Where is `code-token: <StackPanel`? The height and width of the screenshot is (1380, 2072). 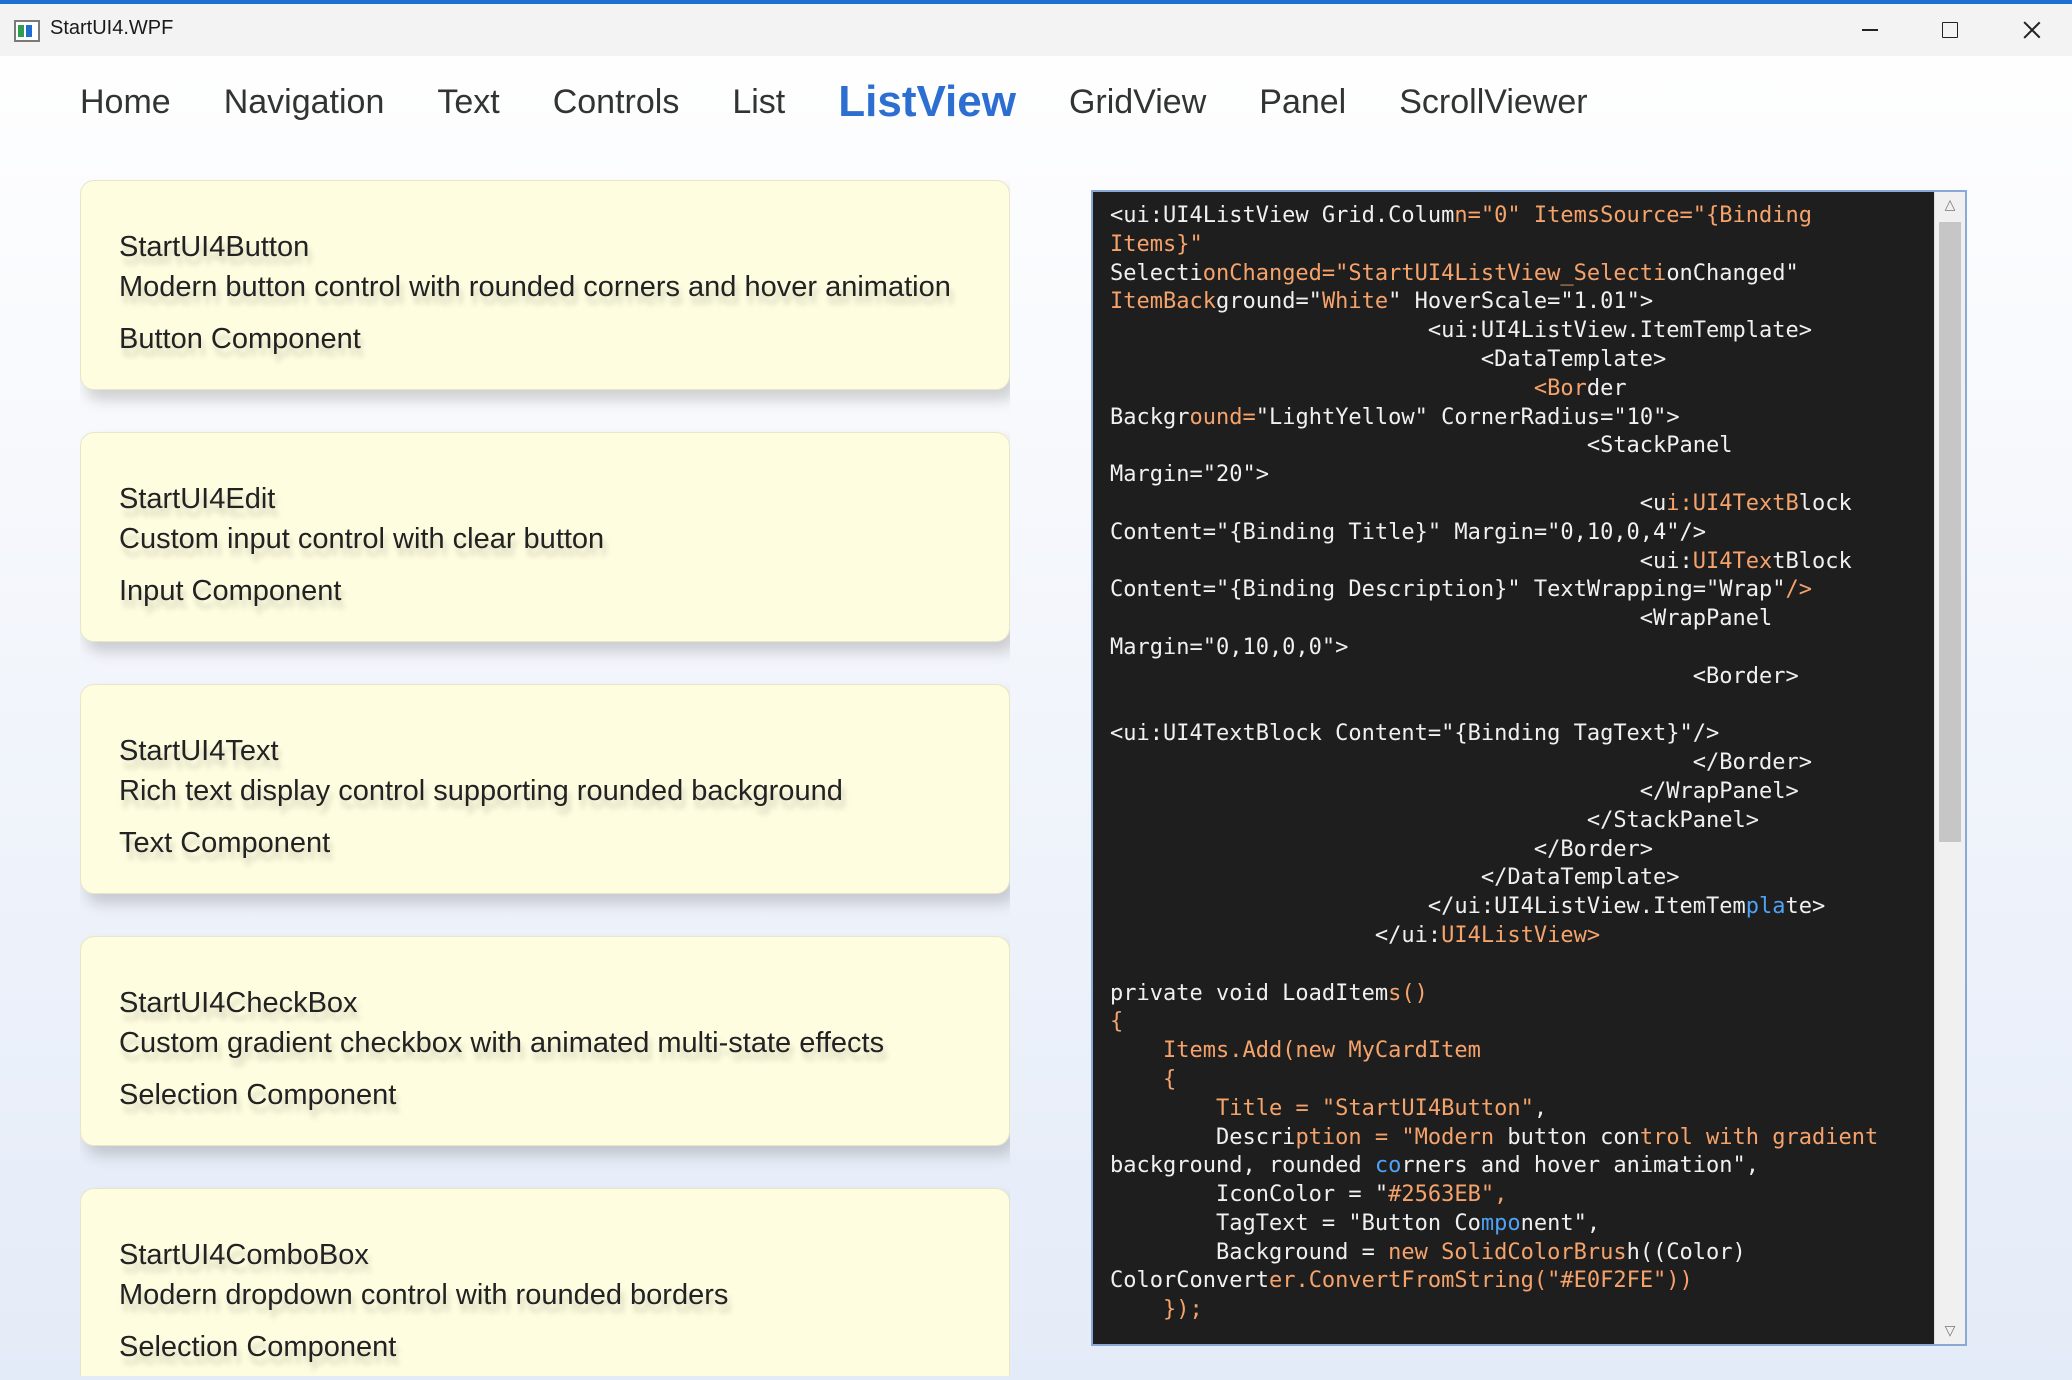
code-token: <StackPanel is located at coordinates (1421, 446).